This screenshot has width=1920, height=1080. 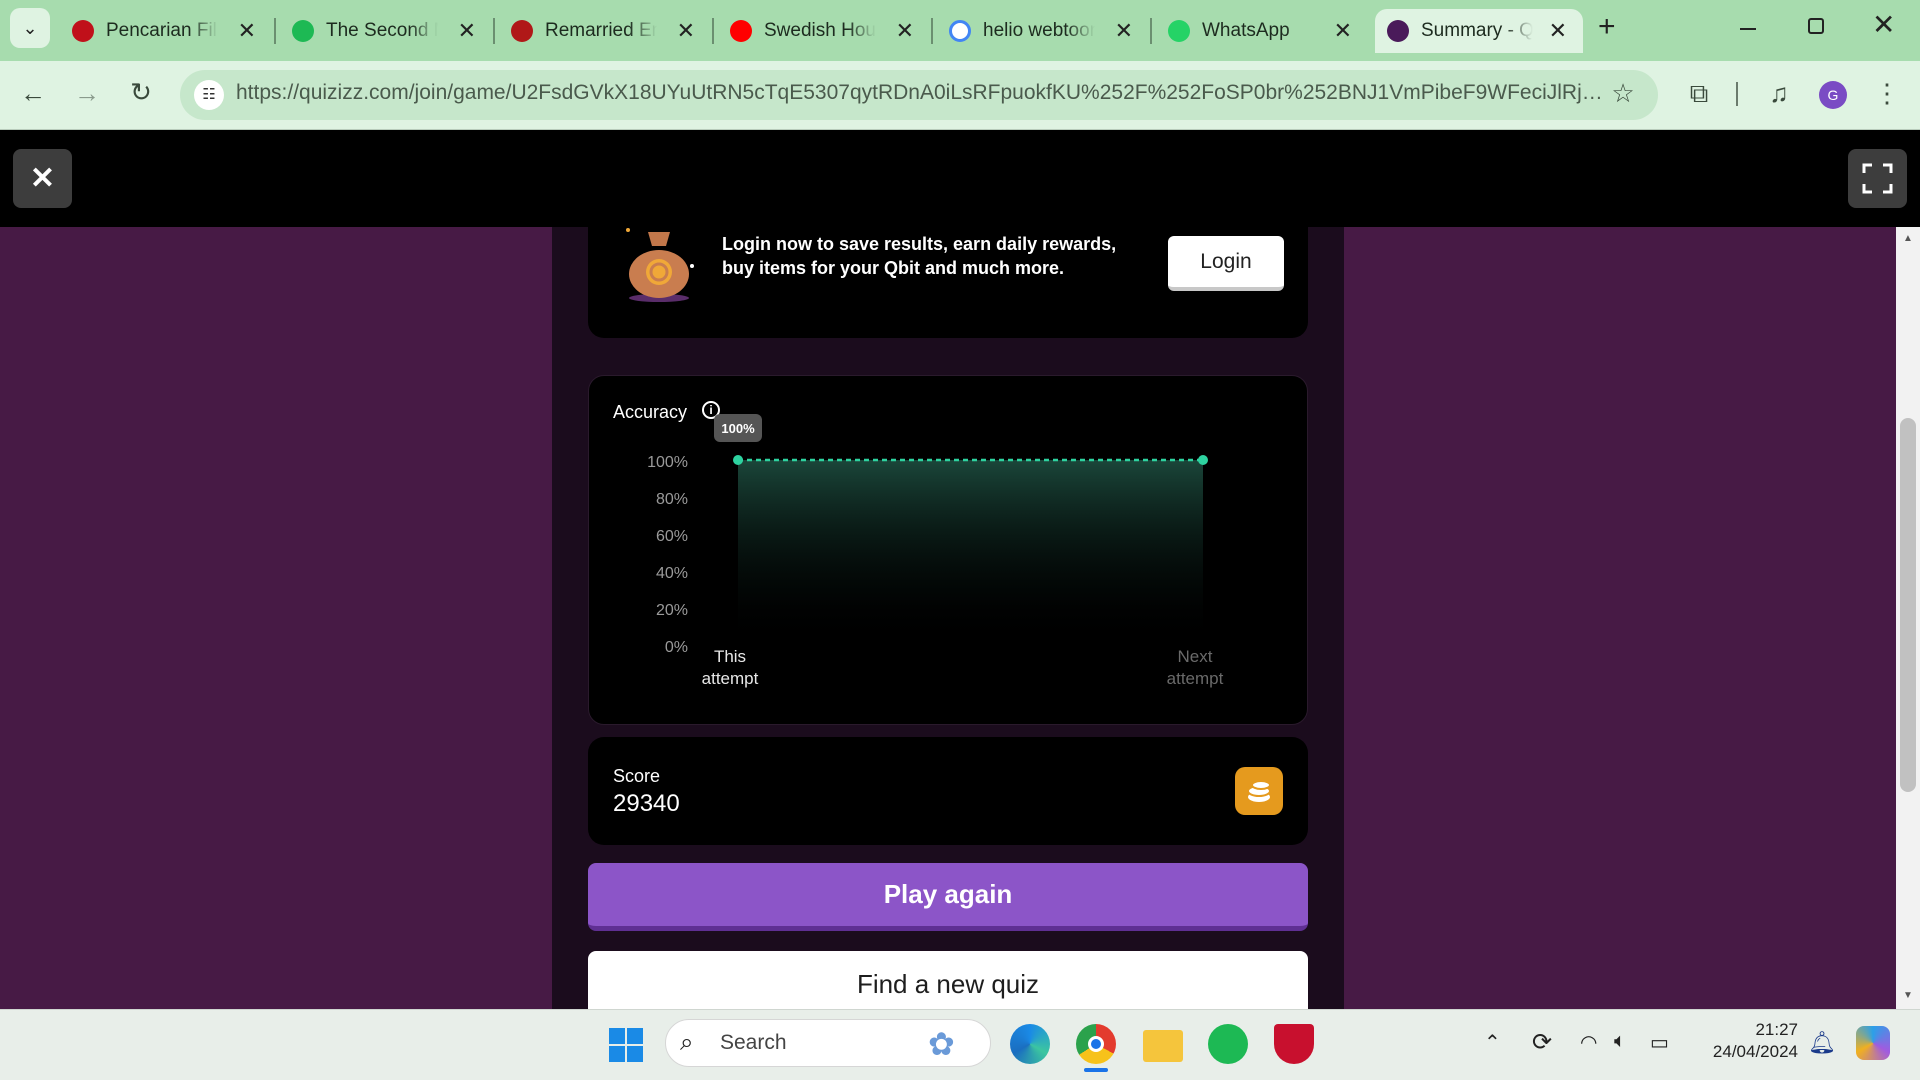 I want to click on start-button, so click(x=626, y=1045).